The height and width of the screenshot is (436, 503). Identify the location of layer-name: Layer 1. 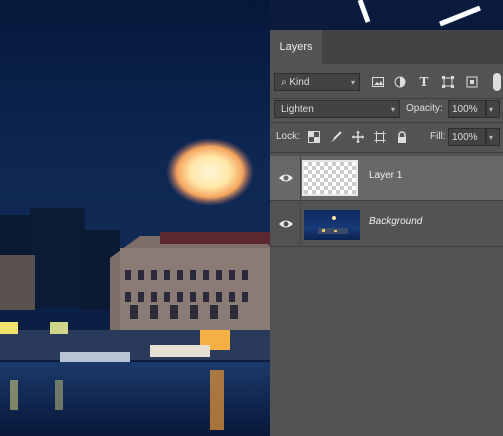
(385, 175).